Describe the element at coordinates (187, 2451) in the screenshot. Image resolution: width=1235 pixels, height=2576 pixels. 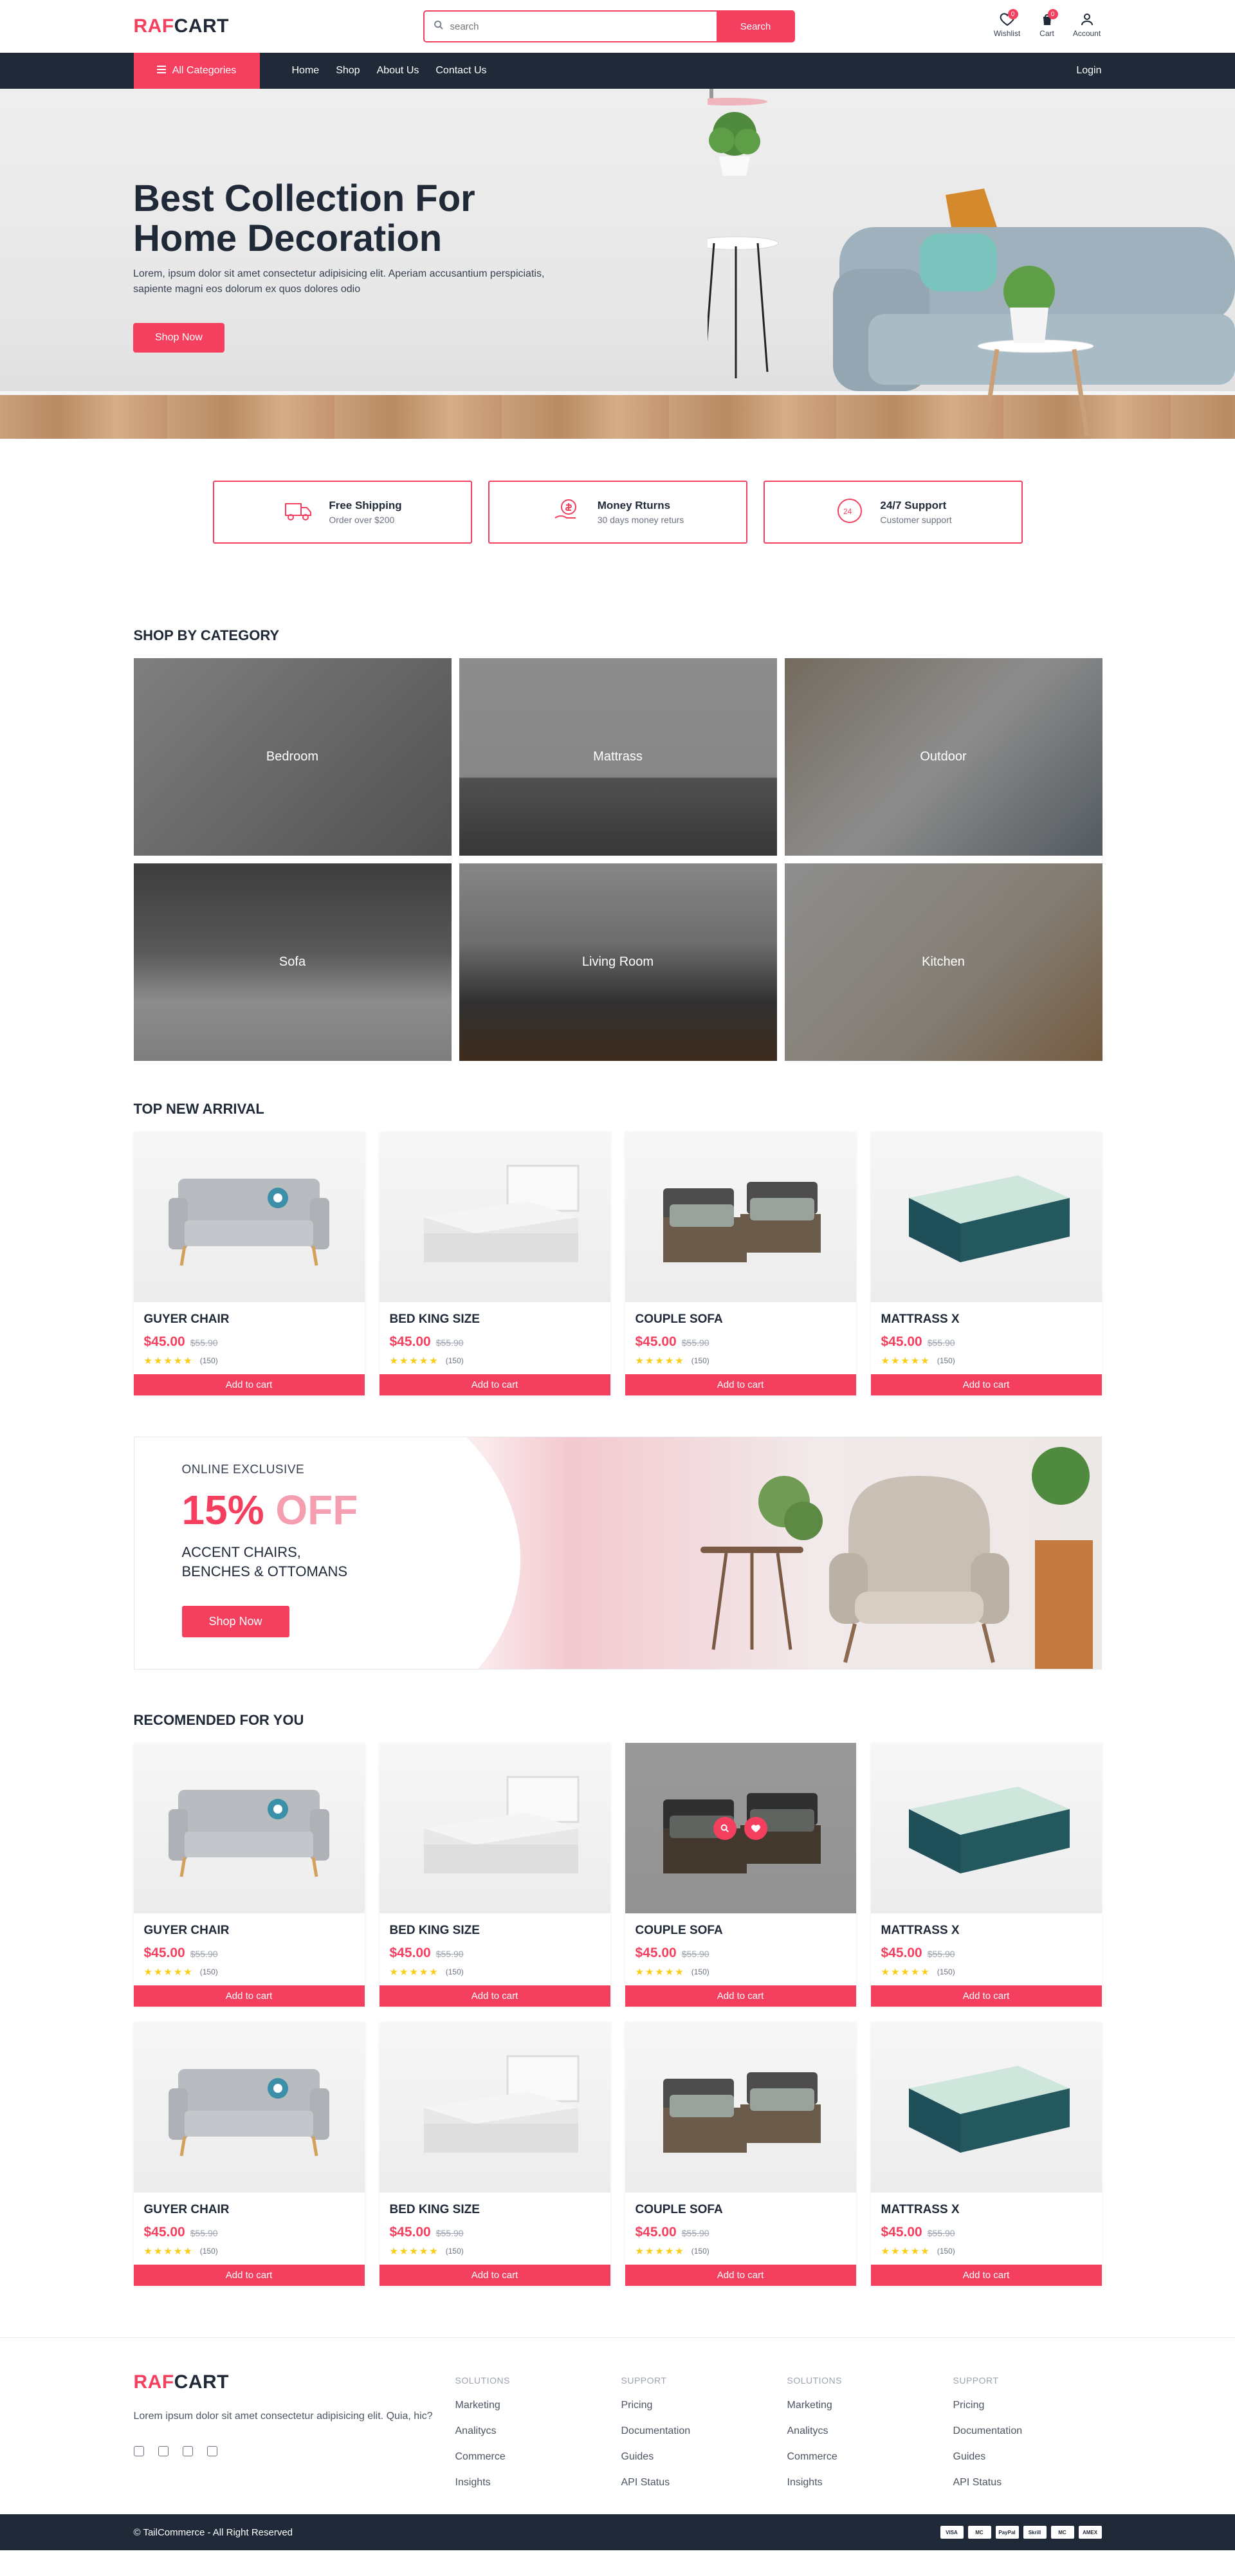
I see `twitter-icon` at that location.